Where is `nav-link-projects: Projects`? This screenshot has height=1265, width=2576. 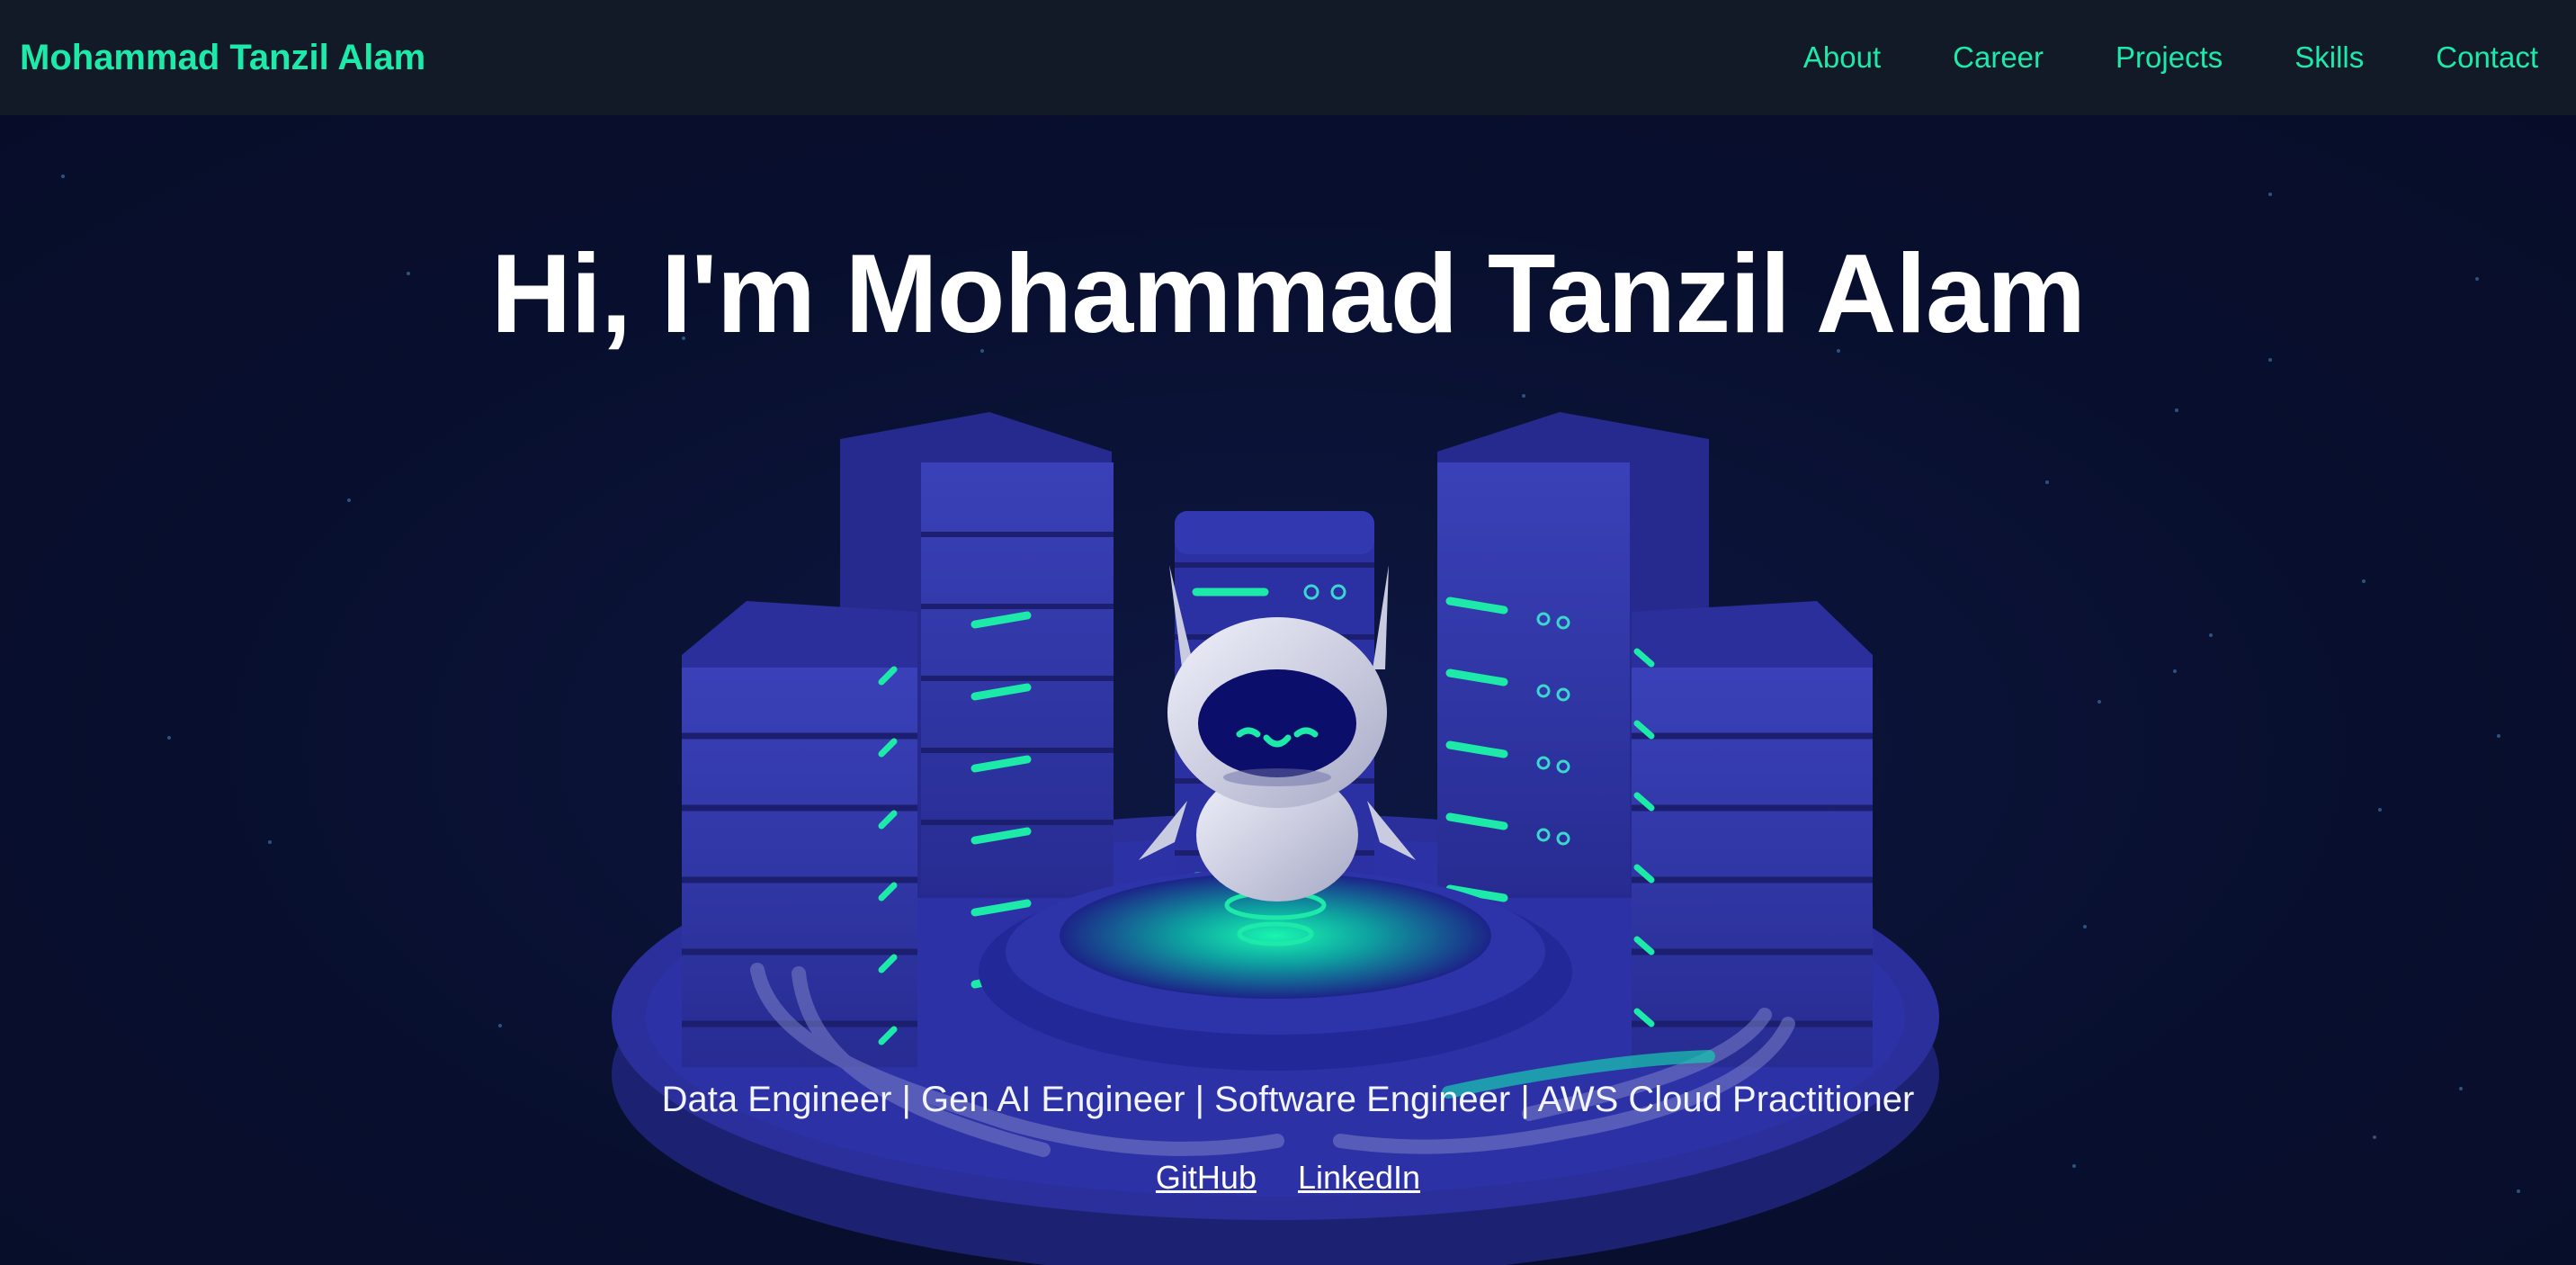
nav-link-projects: Projects is located at coordinates (2169, 58).